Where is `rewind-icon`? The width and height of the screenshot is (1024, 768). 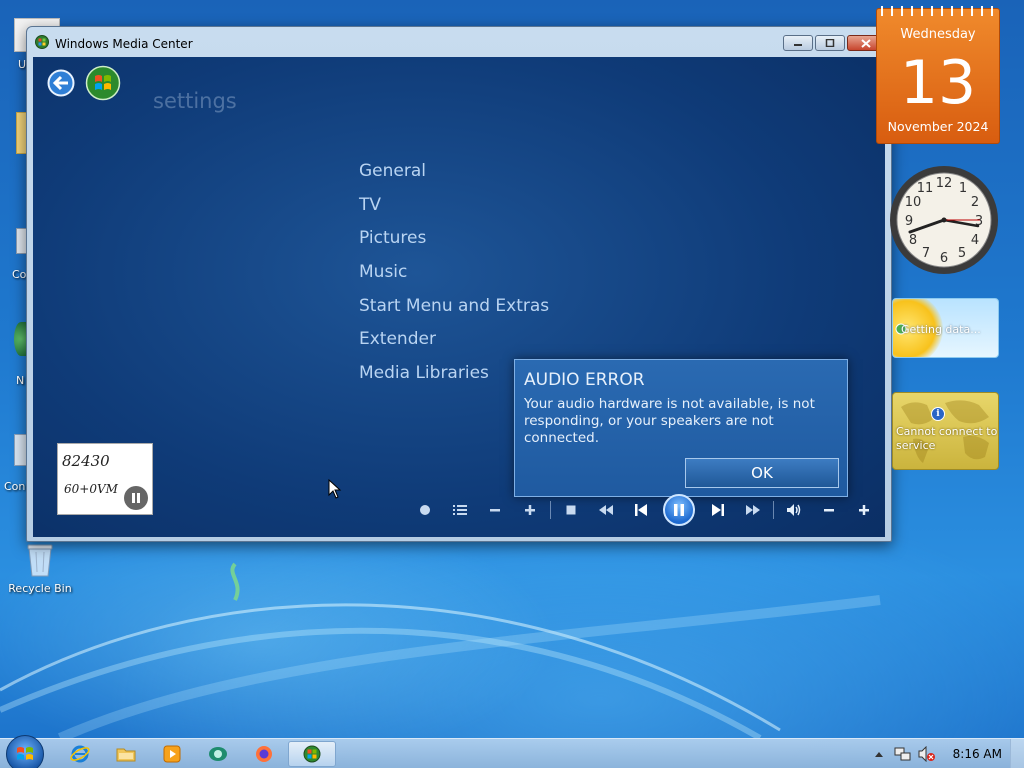
rewind-icon is located at coordinates (605, 510).